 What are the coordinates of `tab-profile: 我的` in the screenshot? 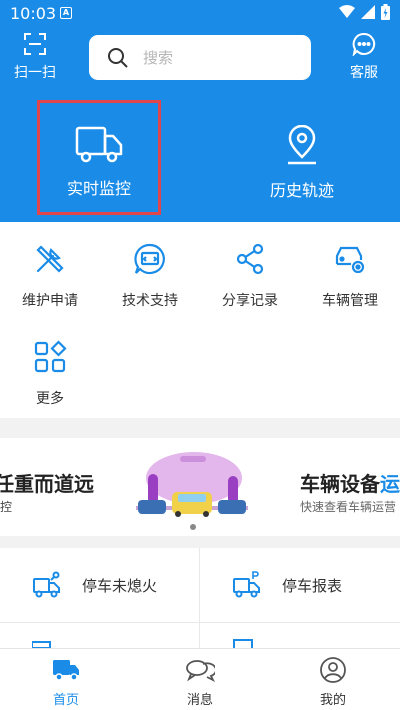 It's located at (333, 682).